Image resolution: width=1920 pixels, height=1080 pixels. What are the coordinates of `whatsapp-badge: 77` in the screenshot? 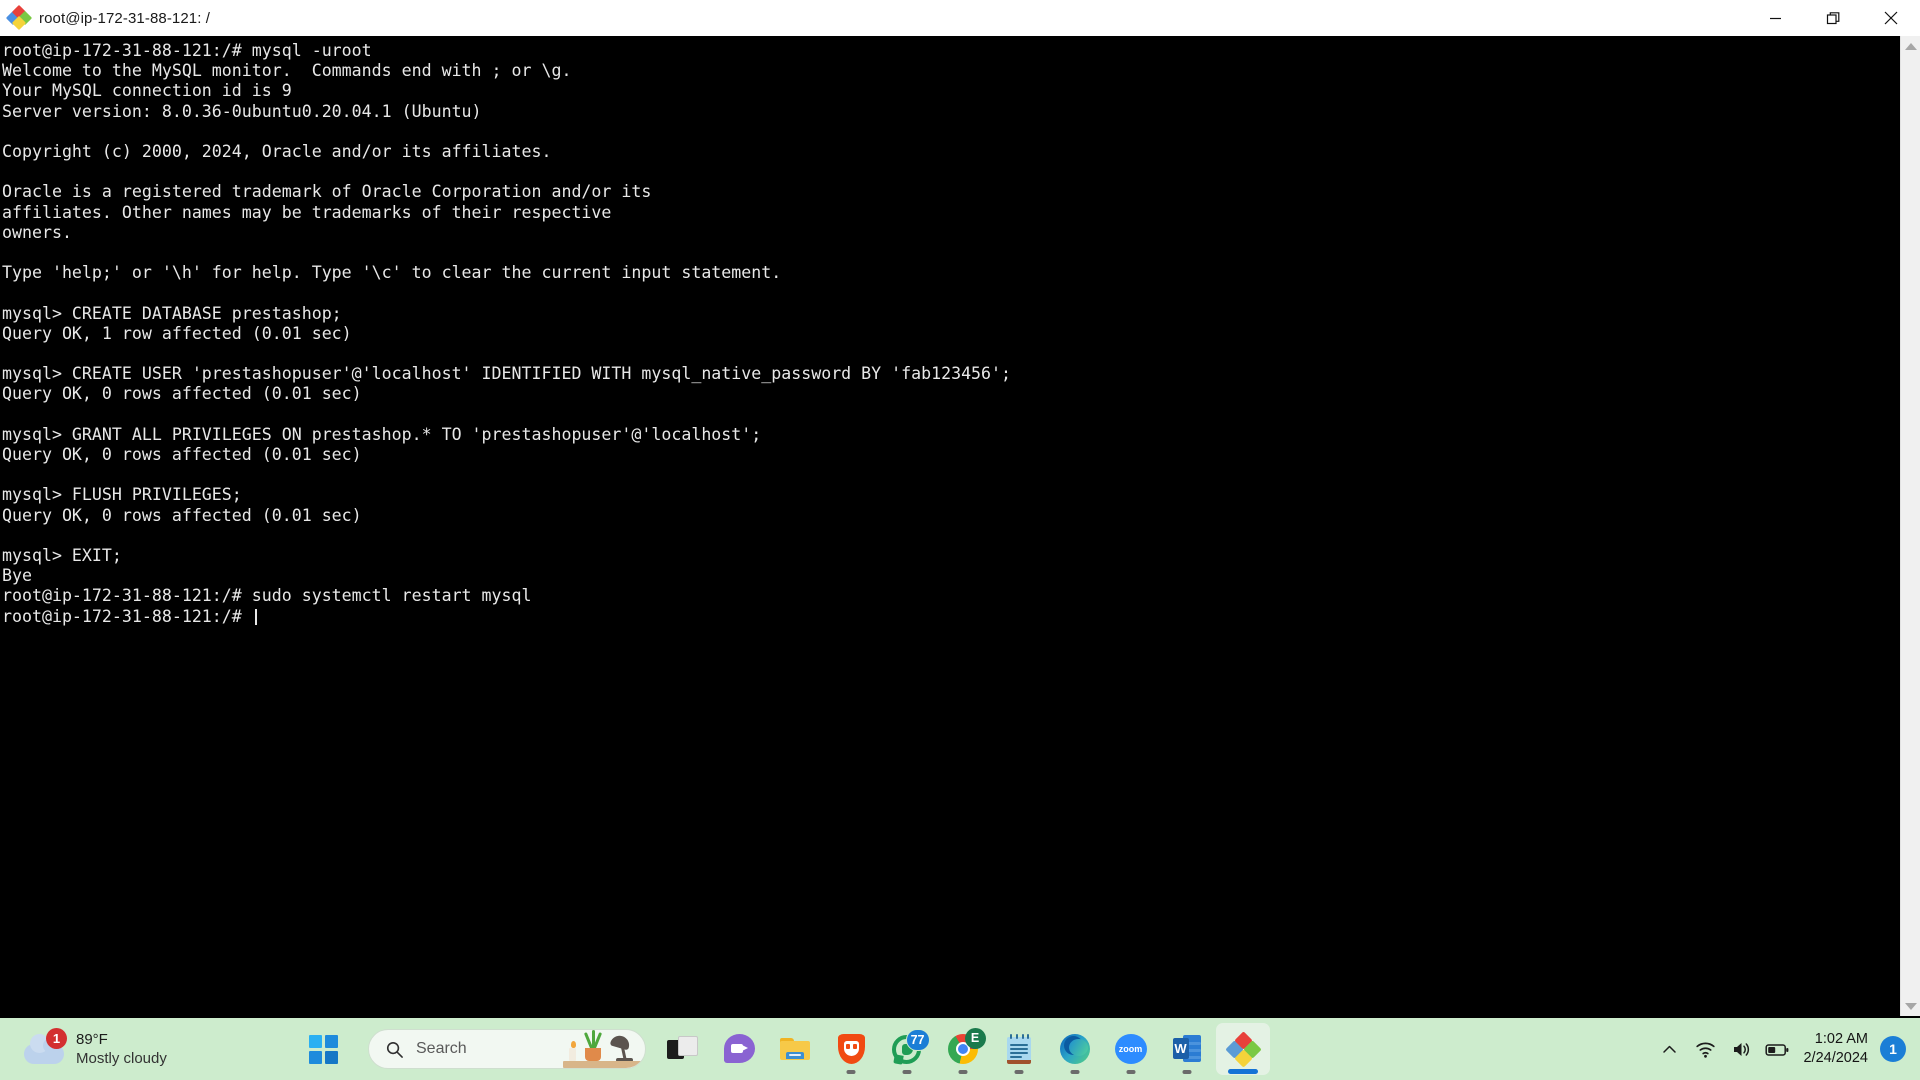 It's located at (917, 1039).